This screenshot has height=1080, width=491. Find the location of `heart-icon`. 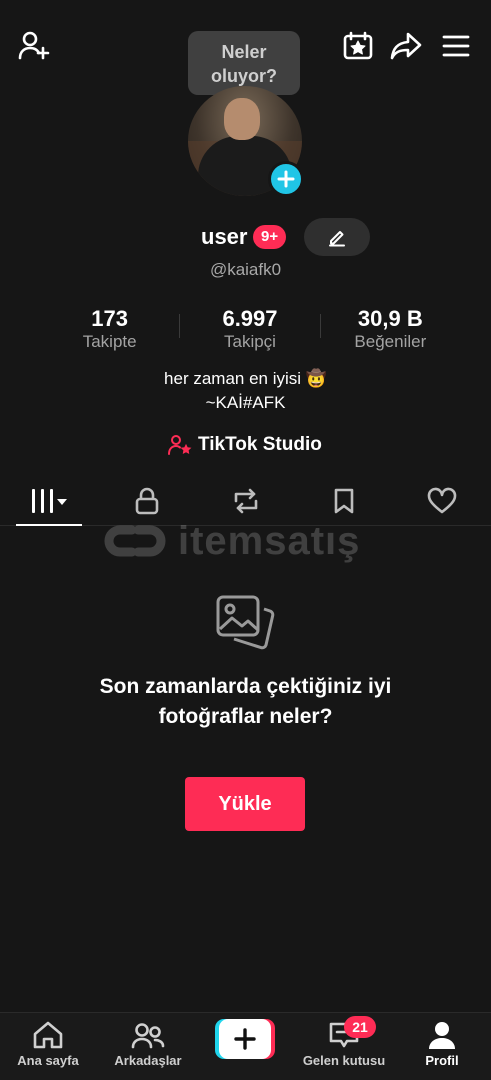

heart-icon is located at coordinates (442, 500).